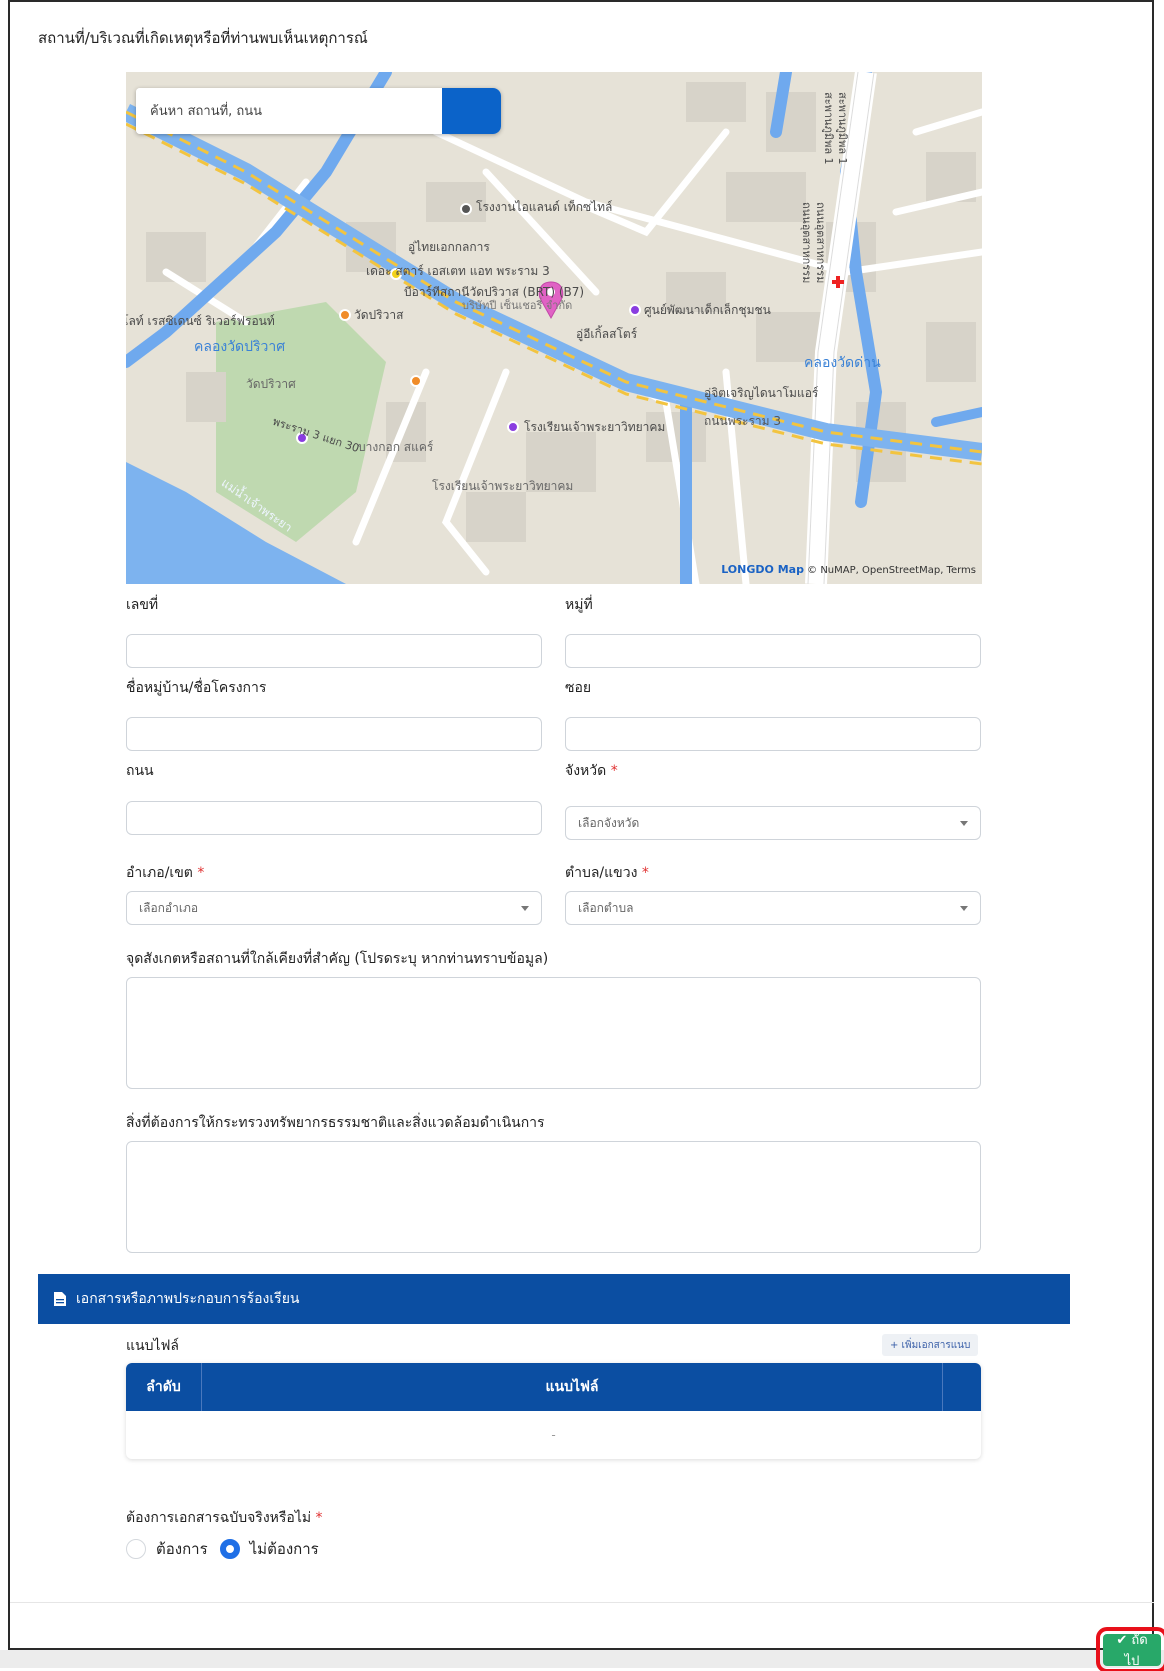 The width and height of the screenshot is (1164, 1671). I want to click on province-select: เลือกจังหวัด, so click(773, 823).